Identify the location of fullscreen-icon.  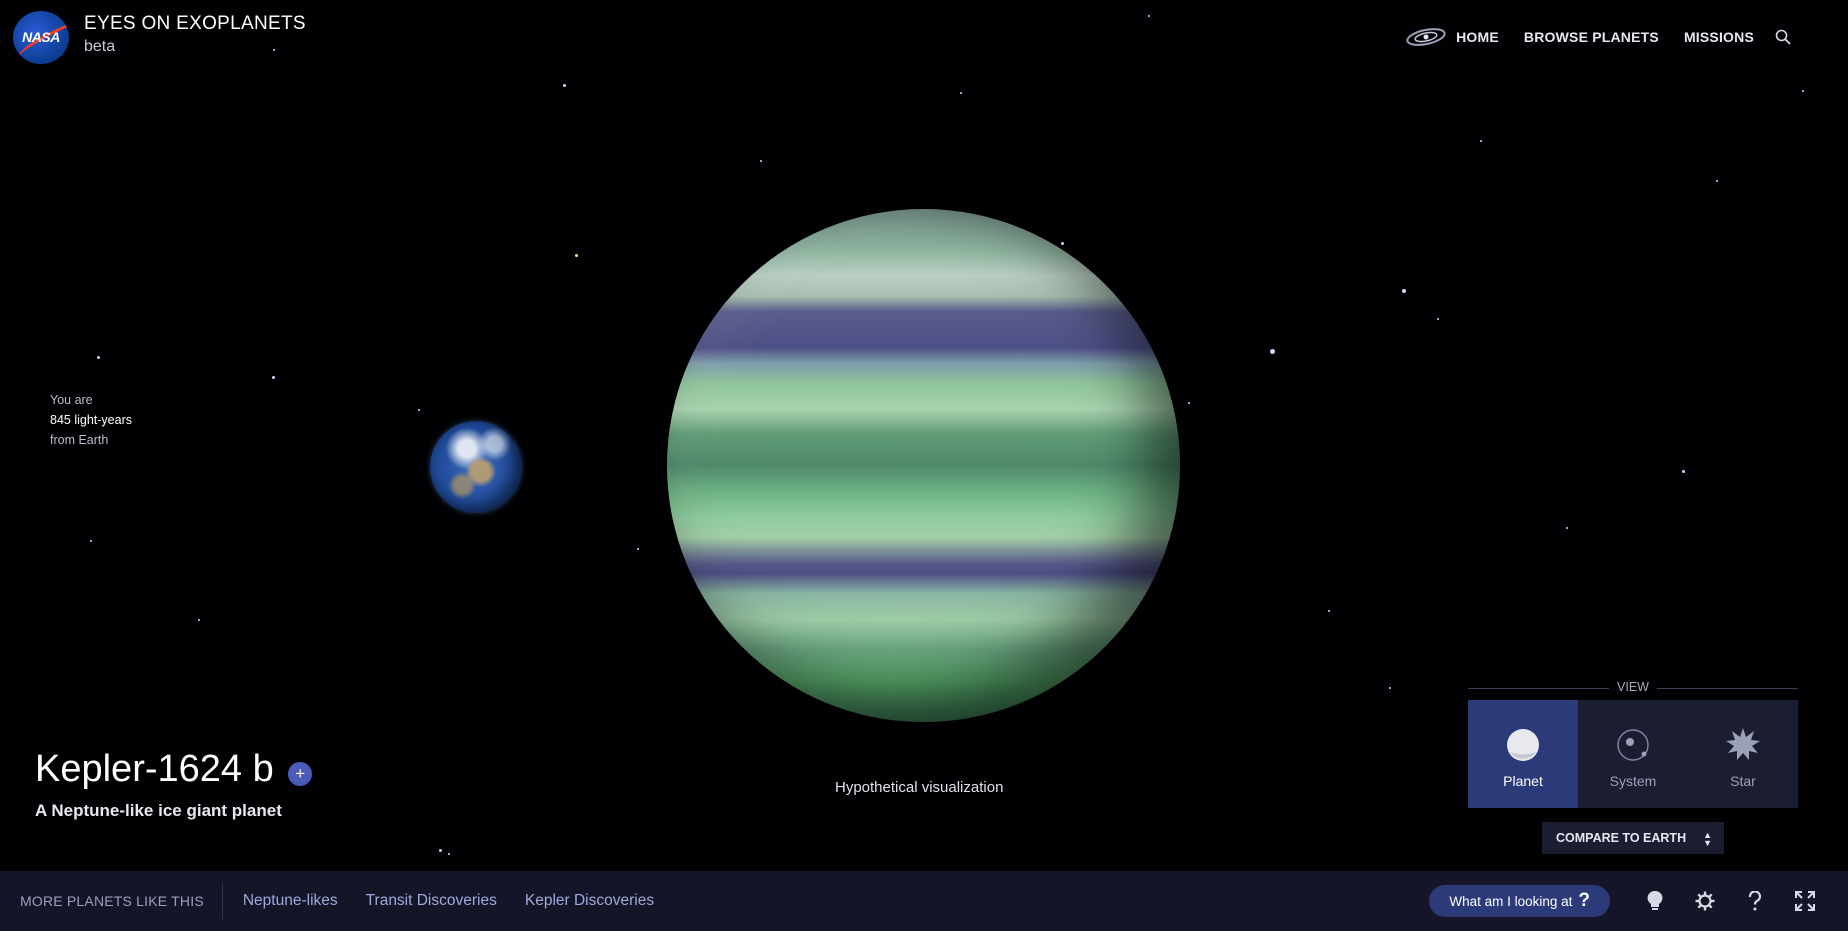
(1805, 901).